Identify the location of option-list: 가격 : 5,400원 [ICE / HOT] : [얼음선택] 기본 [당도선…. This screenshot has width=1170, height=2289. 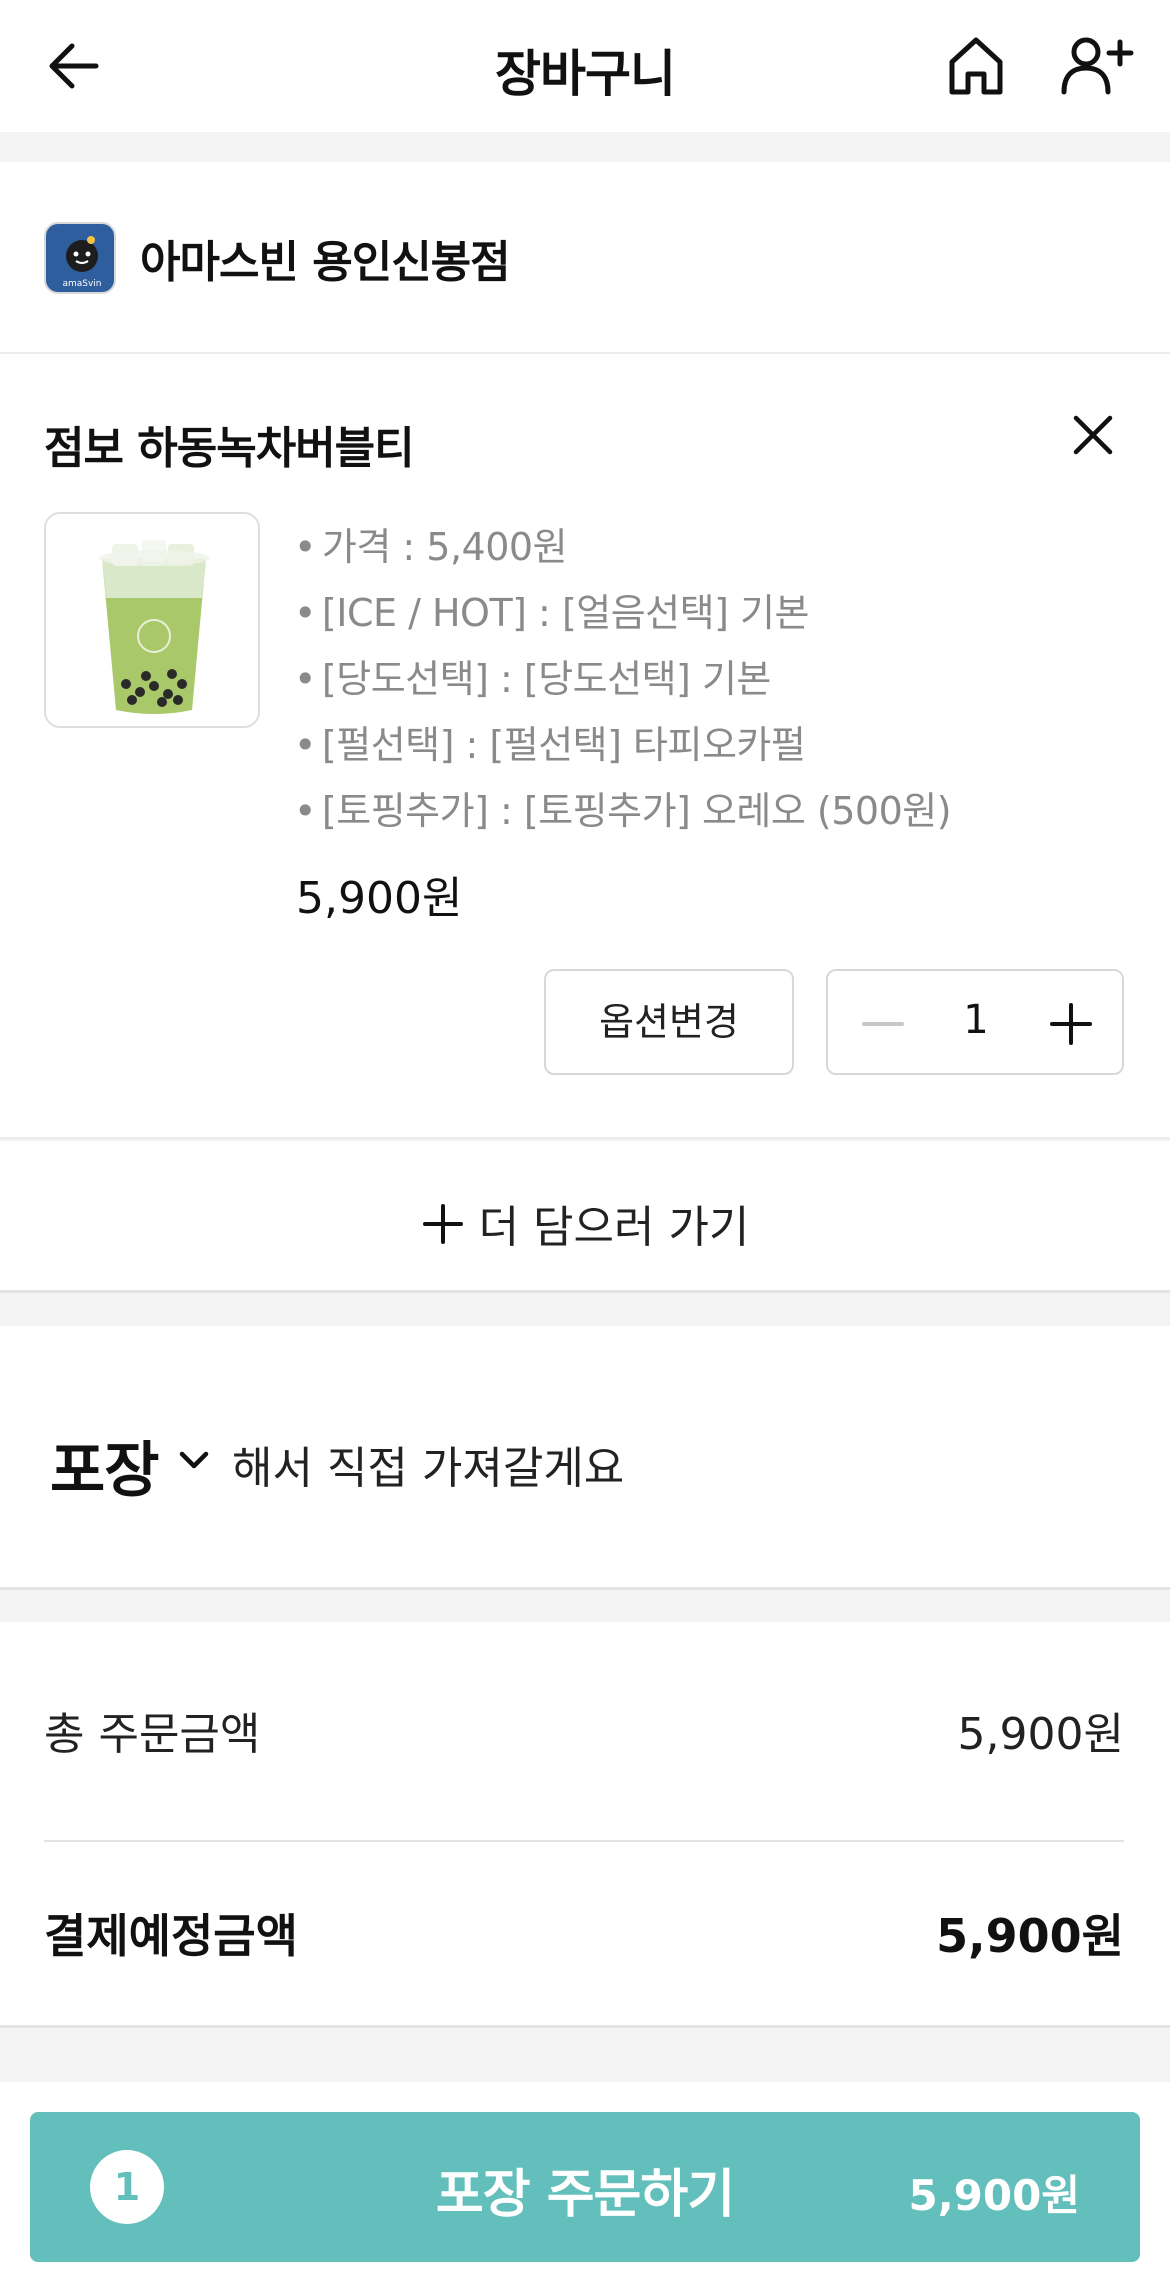
(623, 679).